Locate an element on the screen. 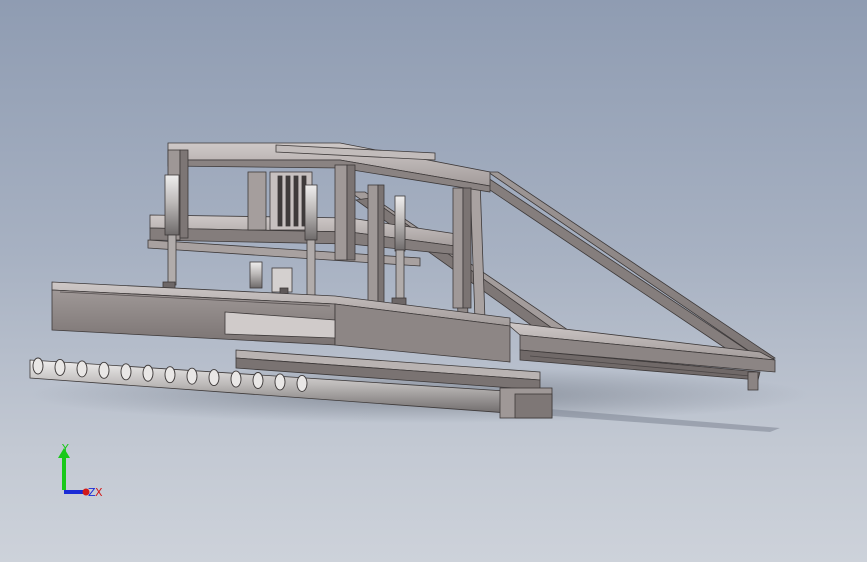  x-axis-label: X is located at coordinates (99, 492).